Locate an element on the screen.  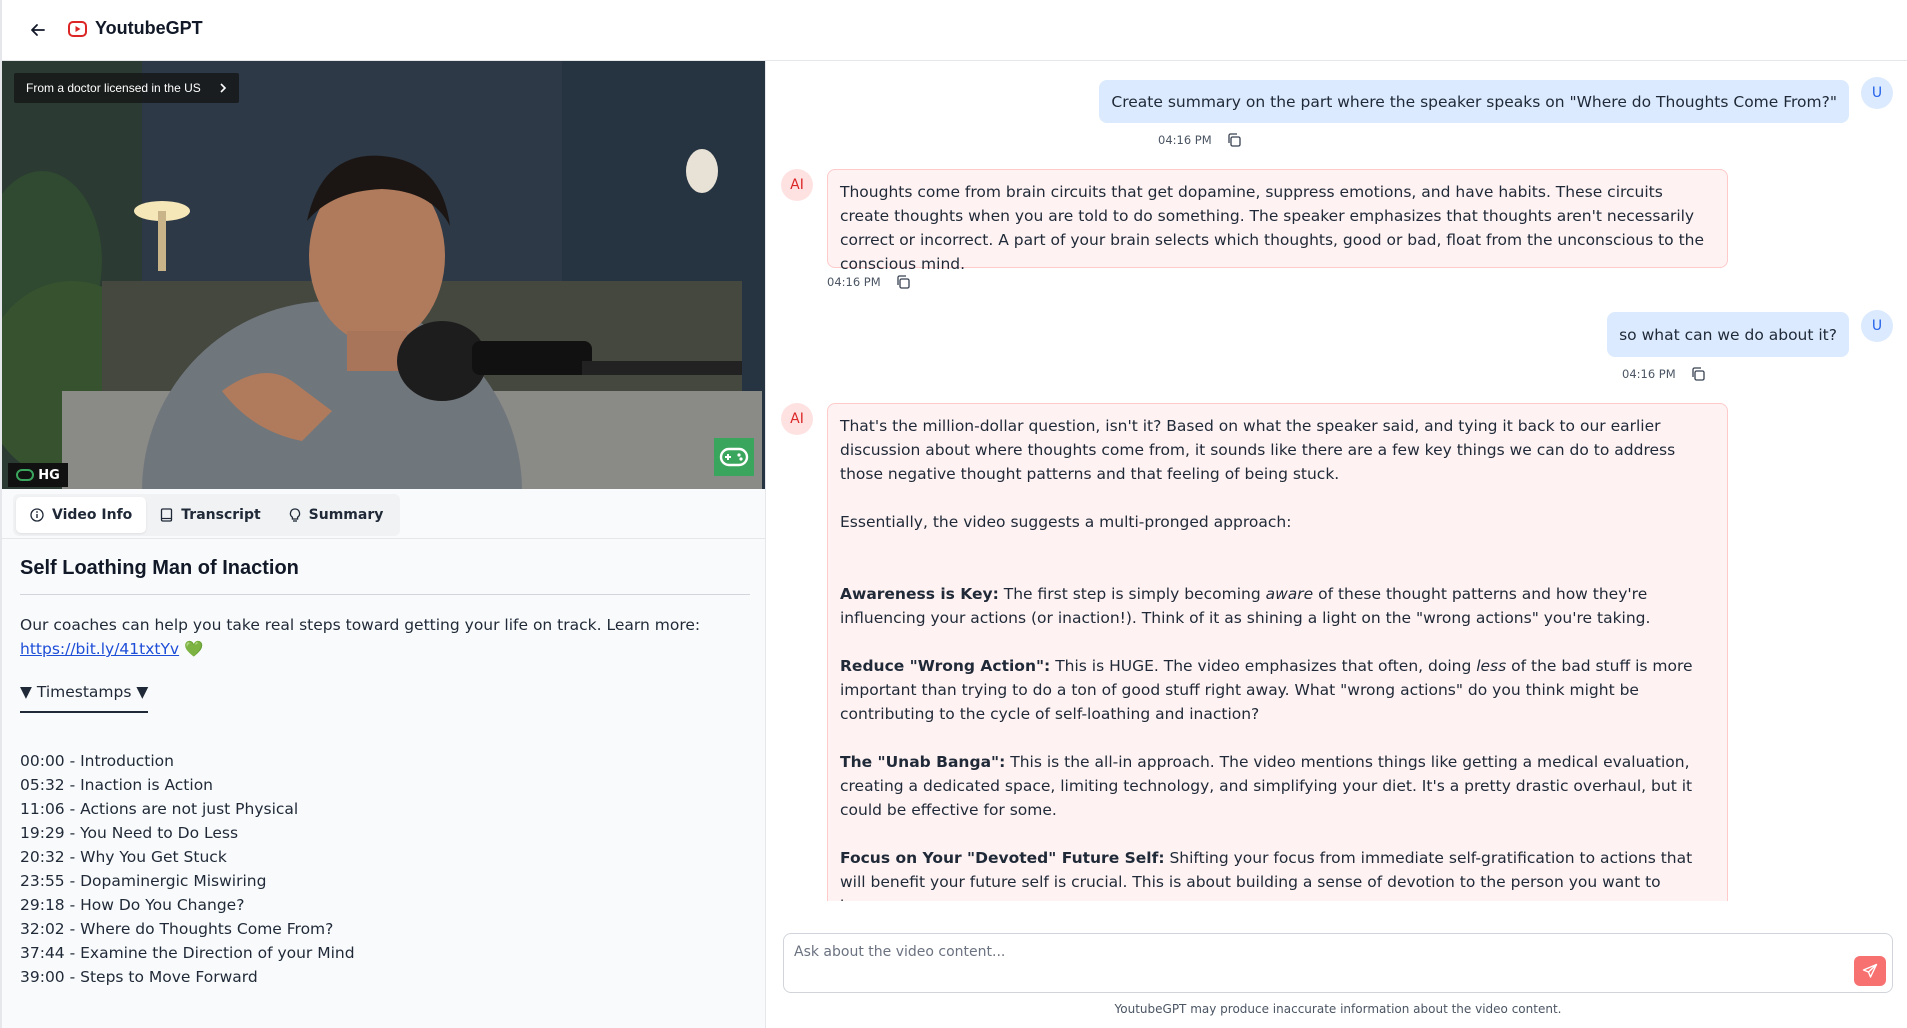
ai-point-title: The "Unab Banga": is located at coordinates (923, 762).